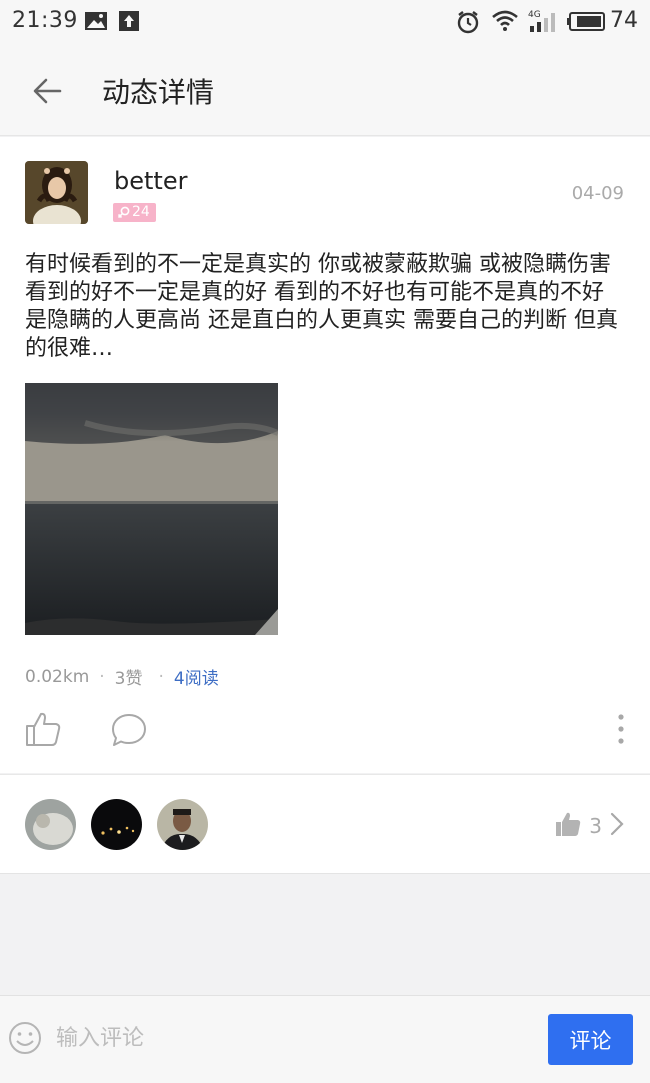  I want to click on upload-notification-icon, so click(129, 23).